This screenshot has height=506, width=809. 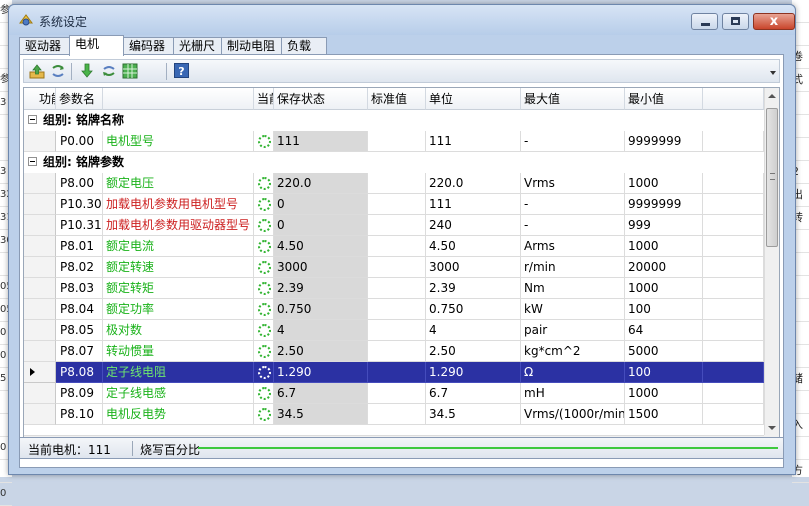 What do you see at coordinates (473, 267) in the screenshot?
I see `standard-value: 3000` at bounding box center [473, 267].